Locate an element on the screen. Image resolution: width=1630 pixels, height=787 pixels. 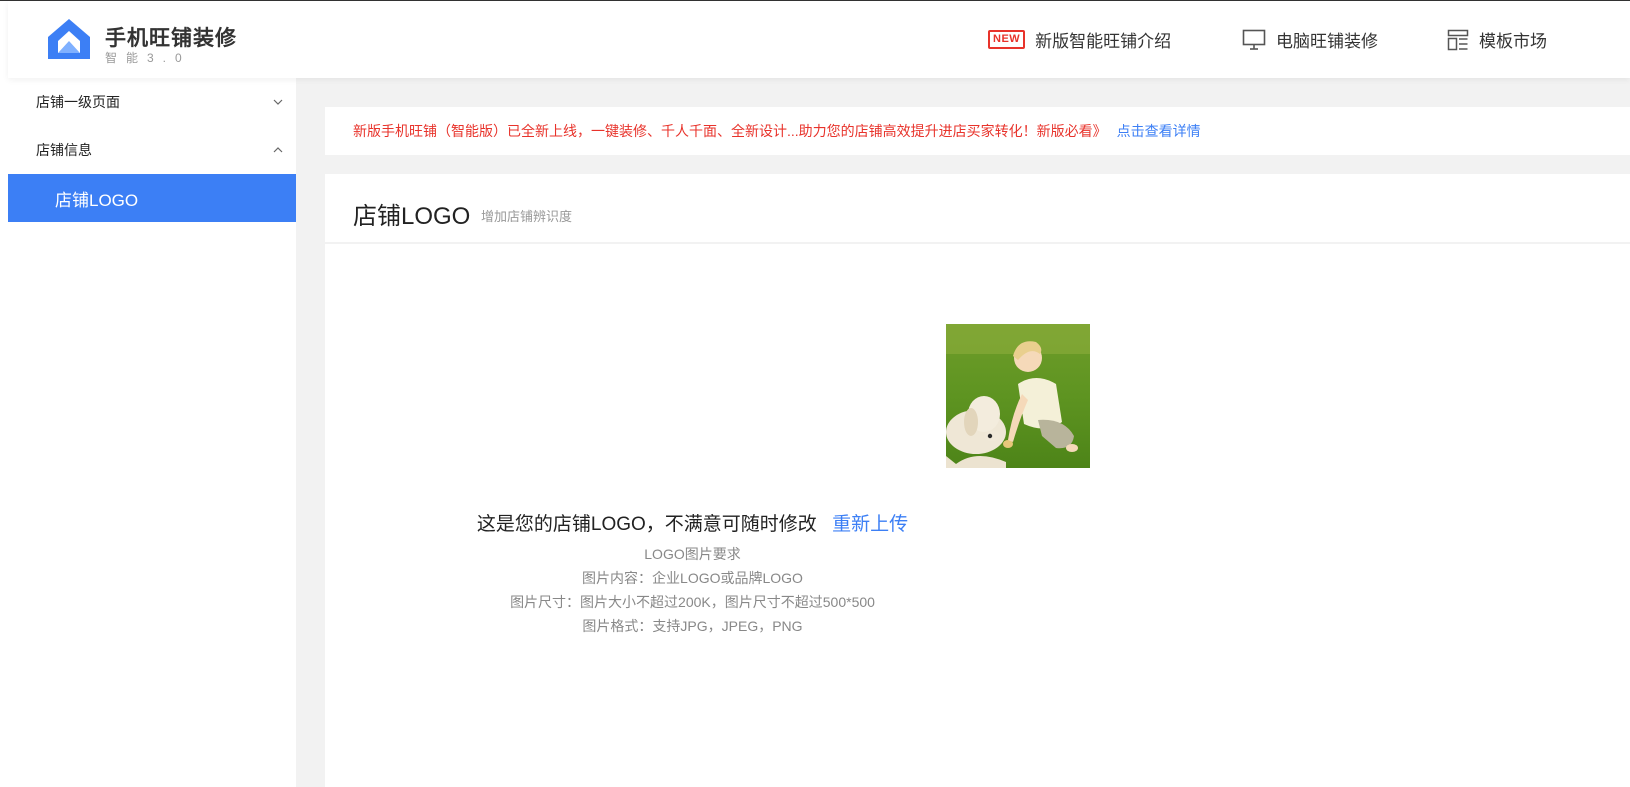
chevron-down-icon is located at coordinates (278, 102).